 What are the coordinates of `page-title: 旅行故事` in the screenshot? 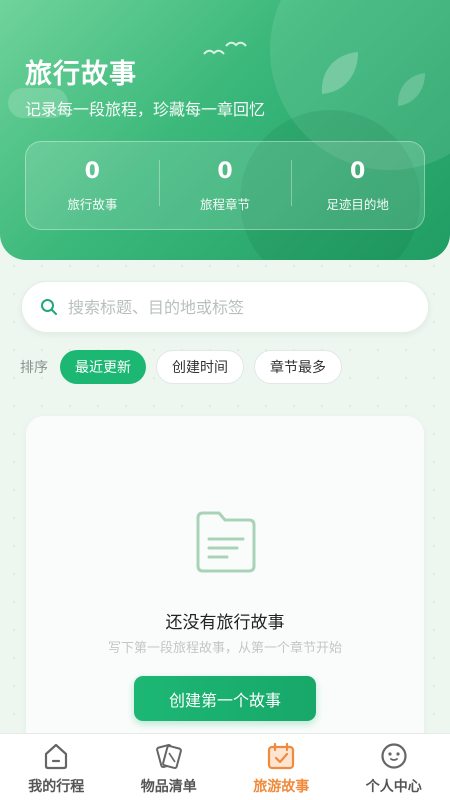 It's located at (81, 74).